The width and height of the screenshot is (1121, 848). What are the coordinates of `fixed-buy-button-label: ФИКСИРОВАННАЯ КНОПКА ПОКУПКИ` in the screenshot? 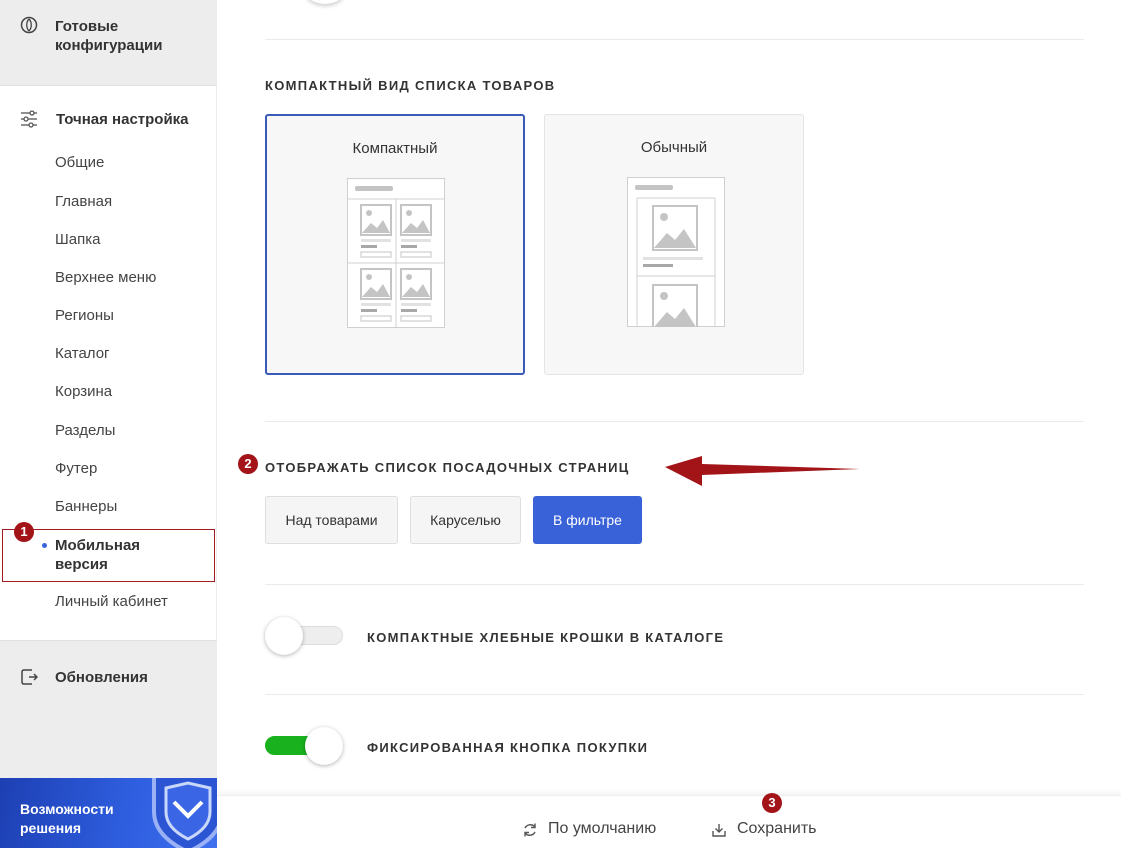 It's located at (508, 747).